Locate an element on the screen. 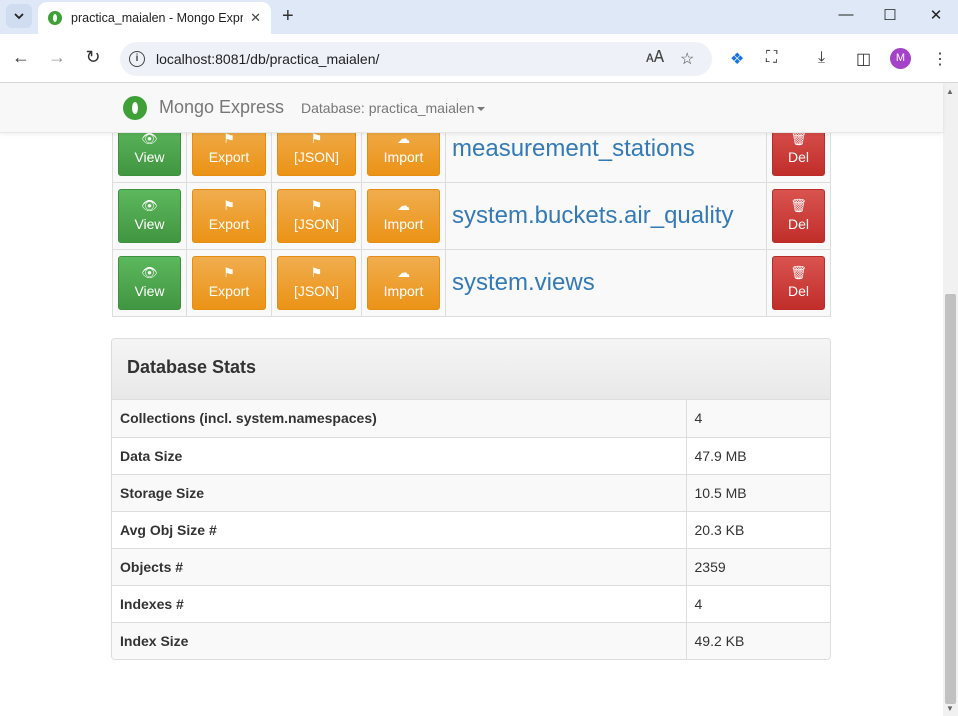  collection-cell: ⚑ Export is located at coordinates (229, 216).